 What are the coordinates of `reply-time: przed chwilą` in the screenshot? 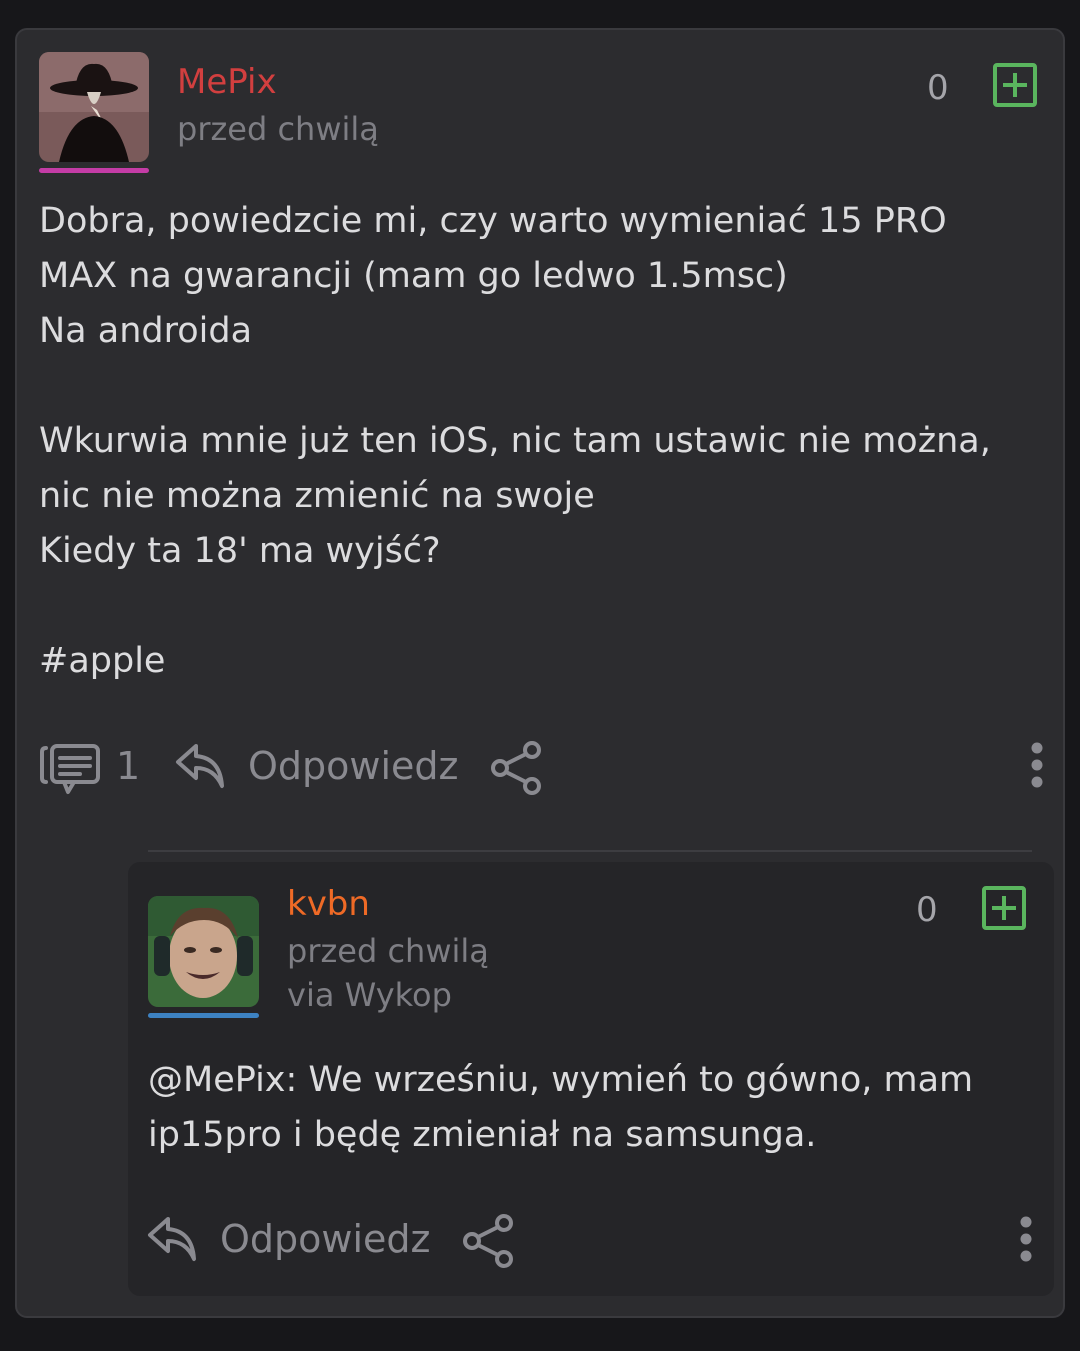 It's located at (388, 951).